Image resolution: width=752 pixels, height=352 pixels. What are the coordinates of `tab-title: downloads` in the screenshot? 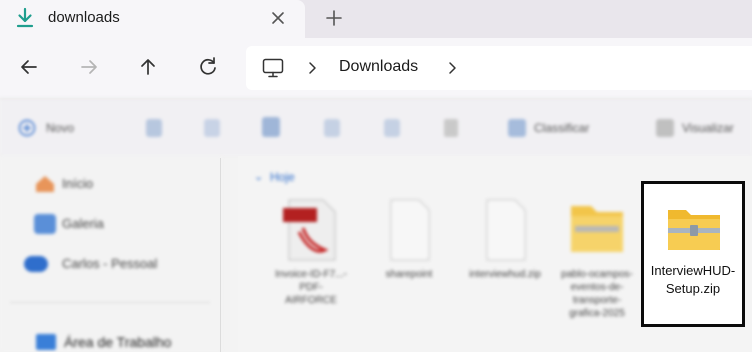 It's located at (84, 17).